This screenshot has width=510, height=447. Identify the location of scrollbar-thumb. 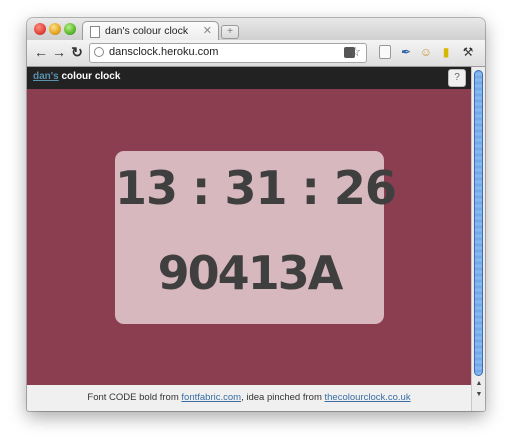
(478, 223).